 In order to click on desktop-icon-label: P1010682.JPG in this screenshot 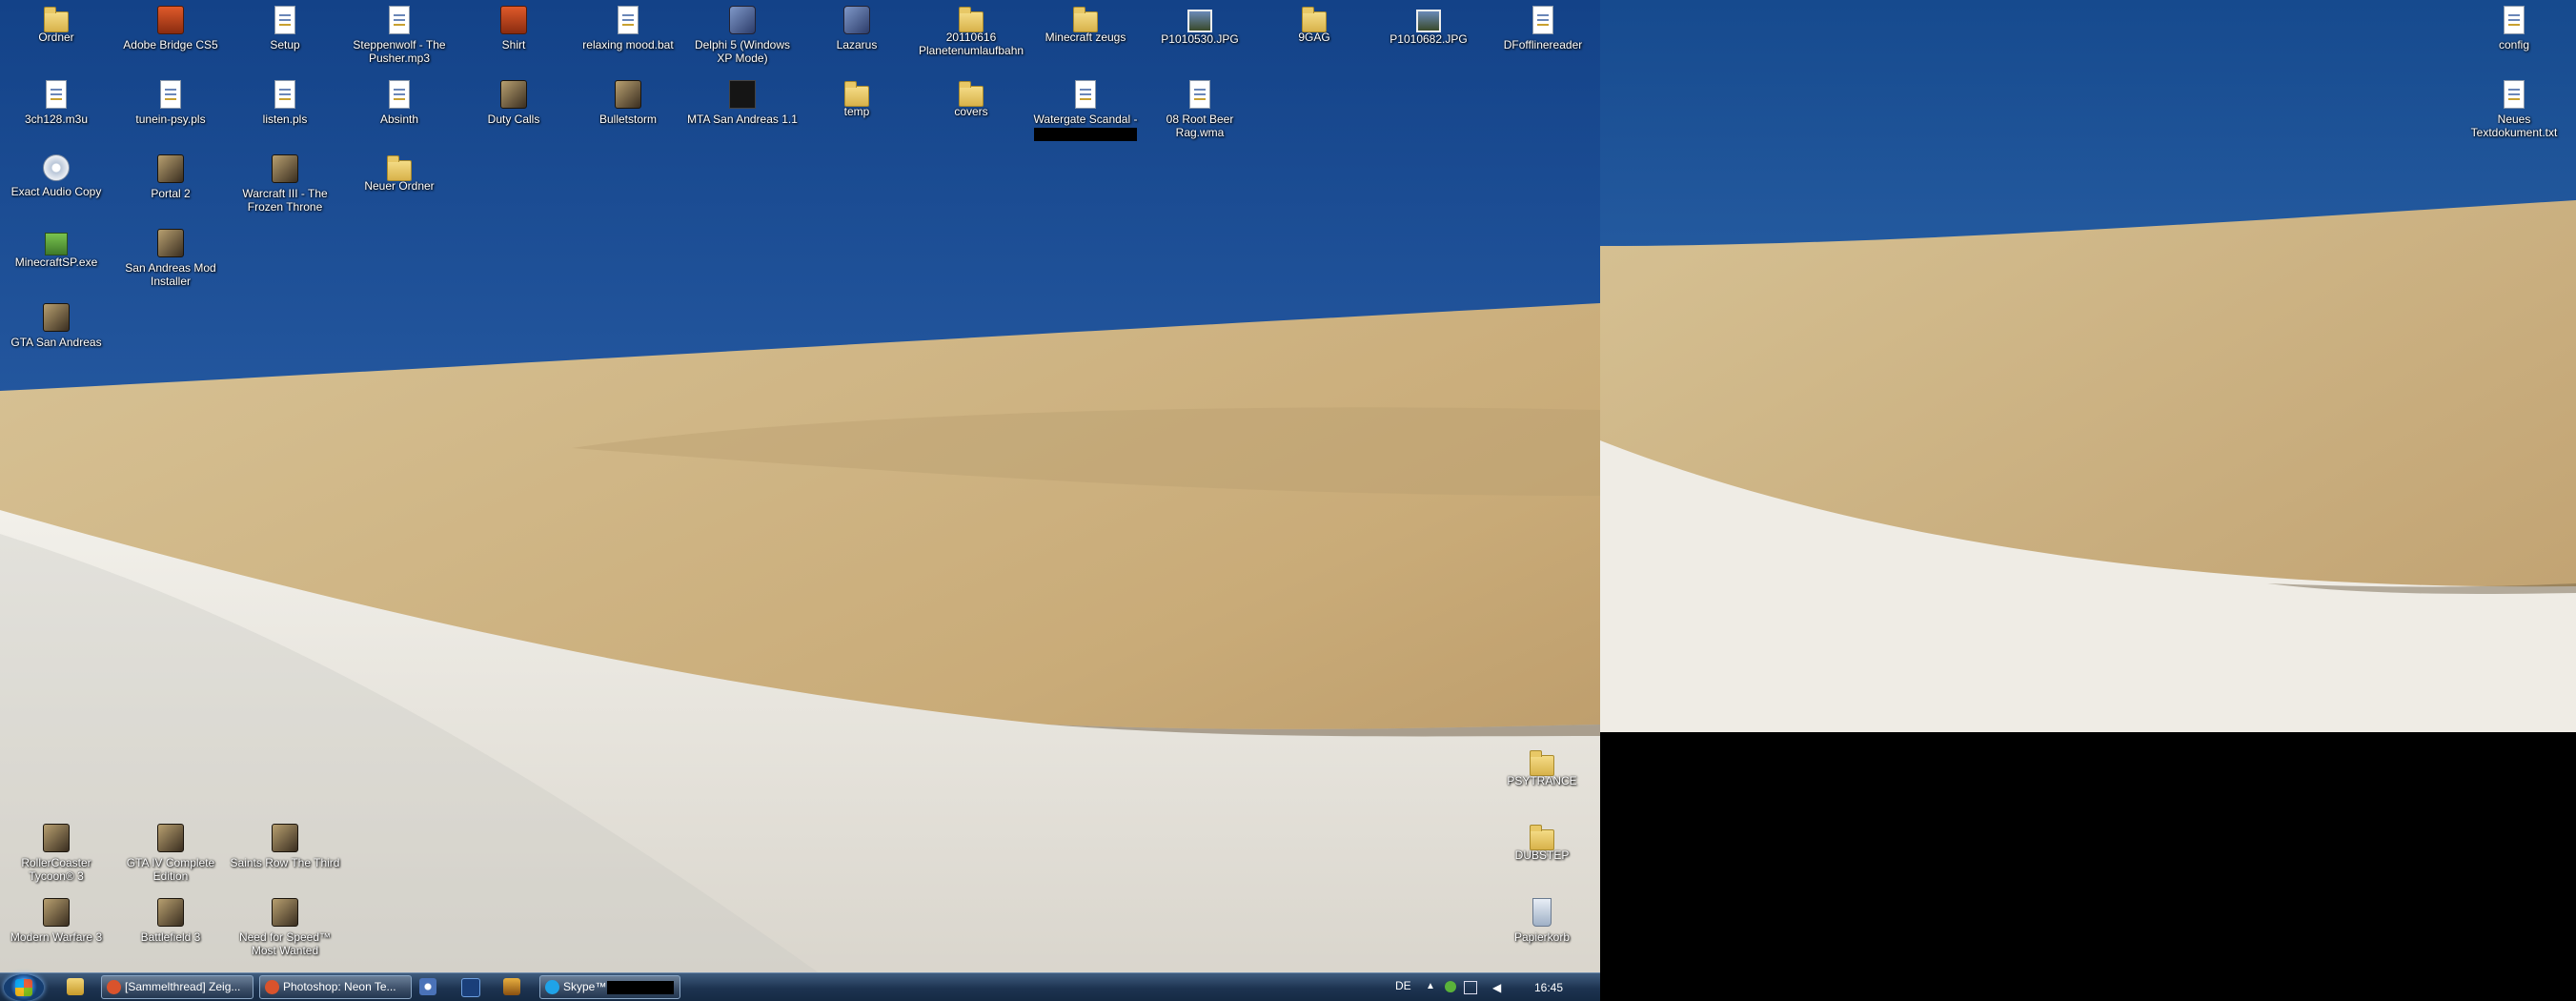, I will do `click(1428, 39)`.